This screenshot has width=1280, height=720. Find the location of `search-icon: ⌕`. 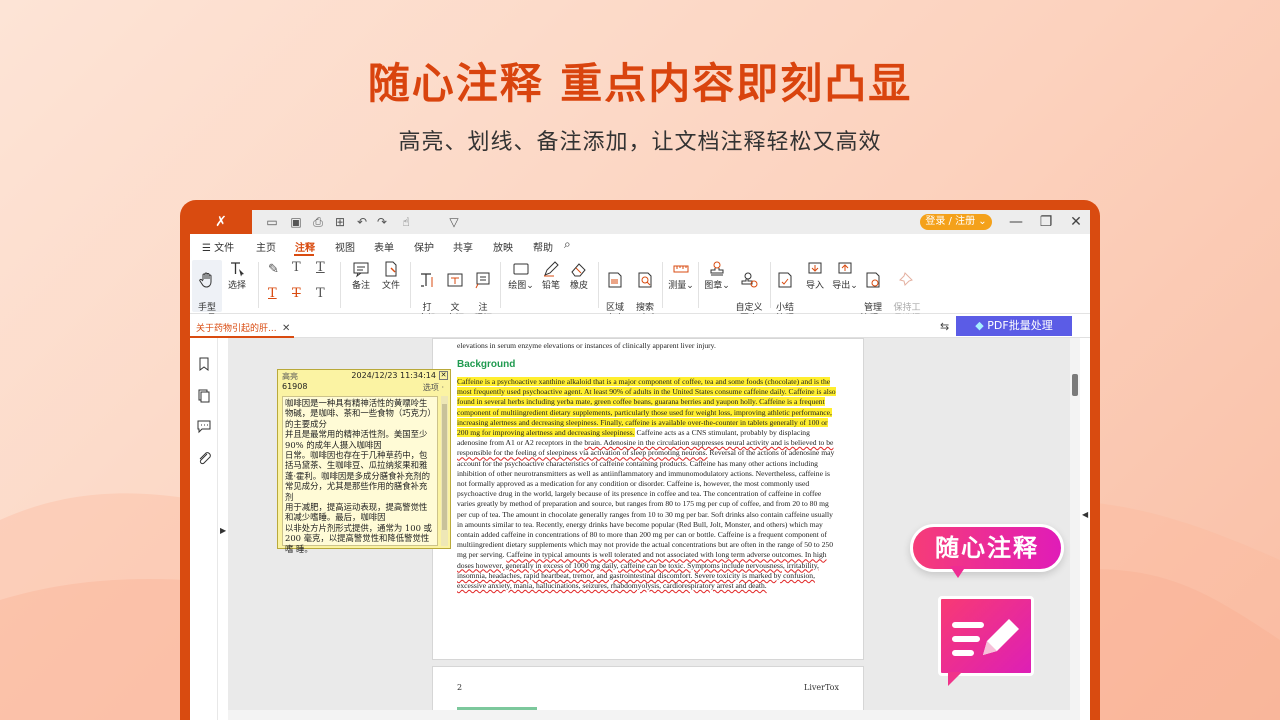

search-icon: ⌕ is located at coordinates (567, 244).